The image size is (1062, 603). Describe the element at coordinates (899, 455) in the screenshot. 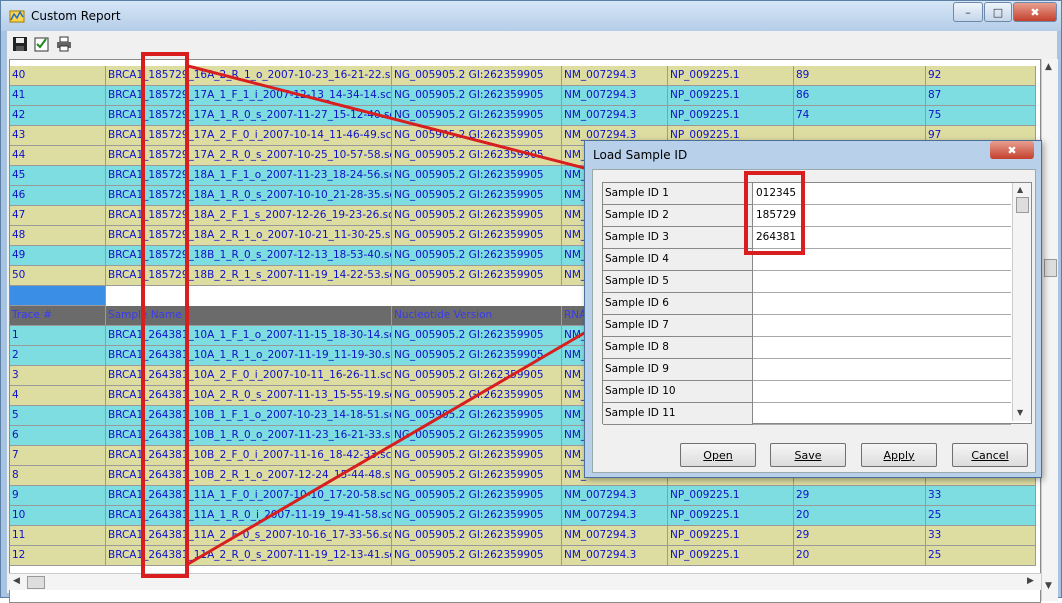

I see `apply-button: Apply` at that location.